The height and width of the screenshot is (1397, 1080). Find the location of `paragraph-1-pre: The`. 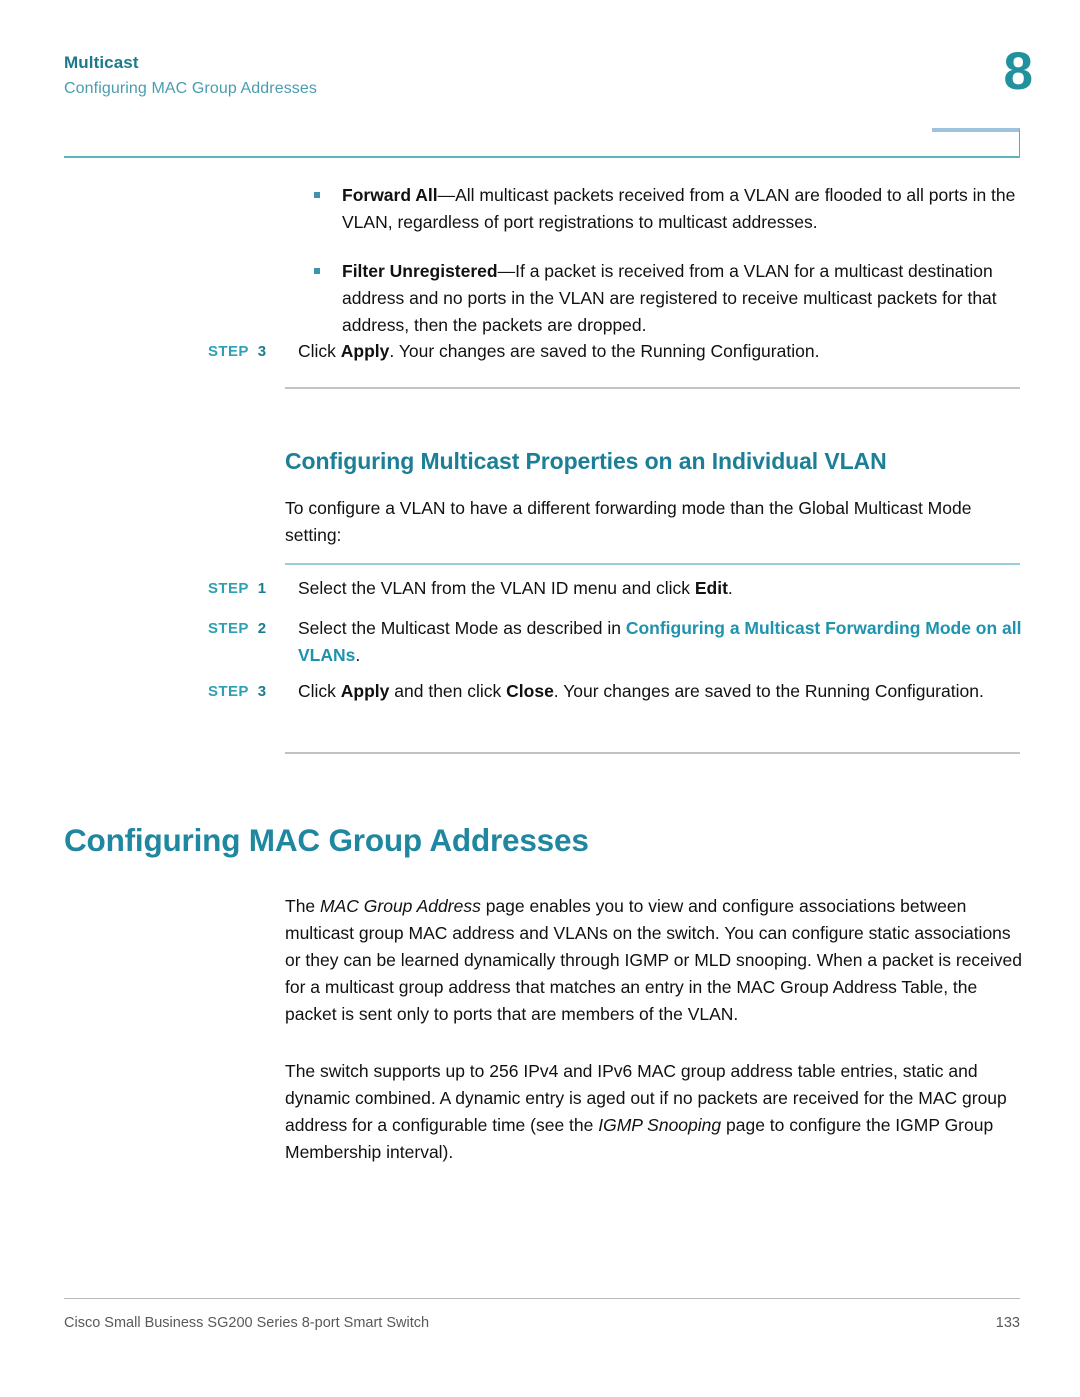

paragraph-1-pre: The is located at coordinates (303, 906).